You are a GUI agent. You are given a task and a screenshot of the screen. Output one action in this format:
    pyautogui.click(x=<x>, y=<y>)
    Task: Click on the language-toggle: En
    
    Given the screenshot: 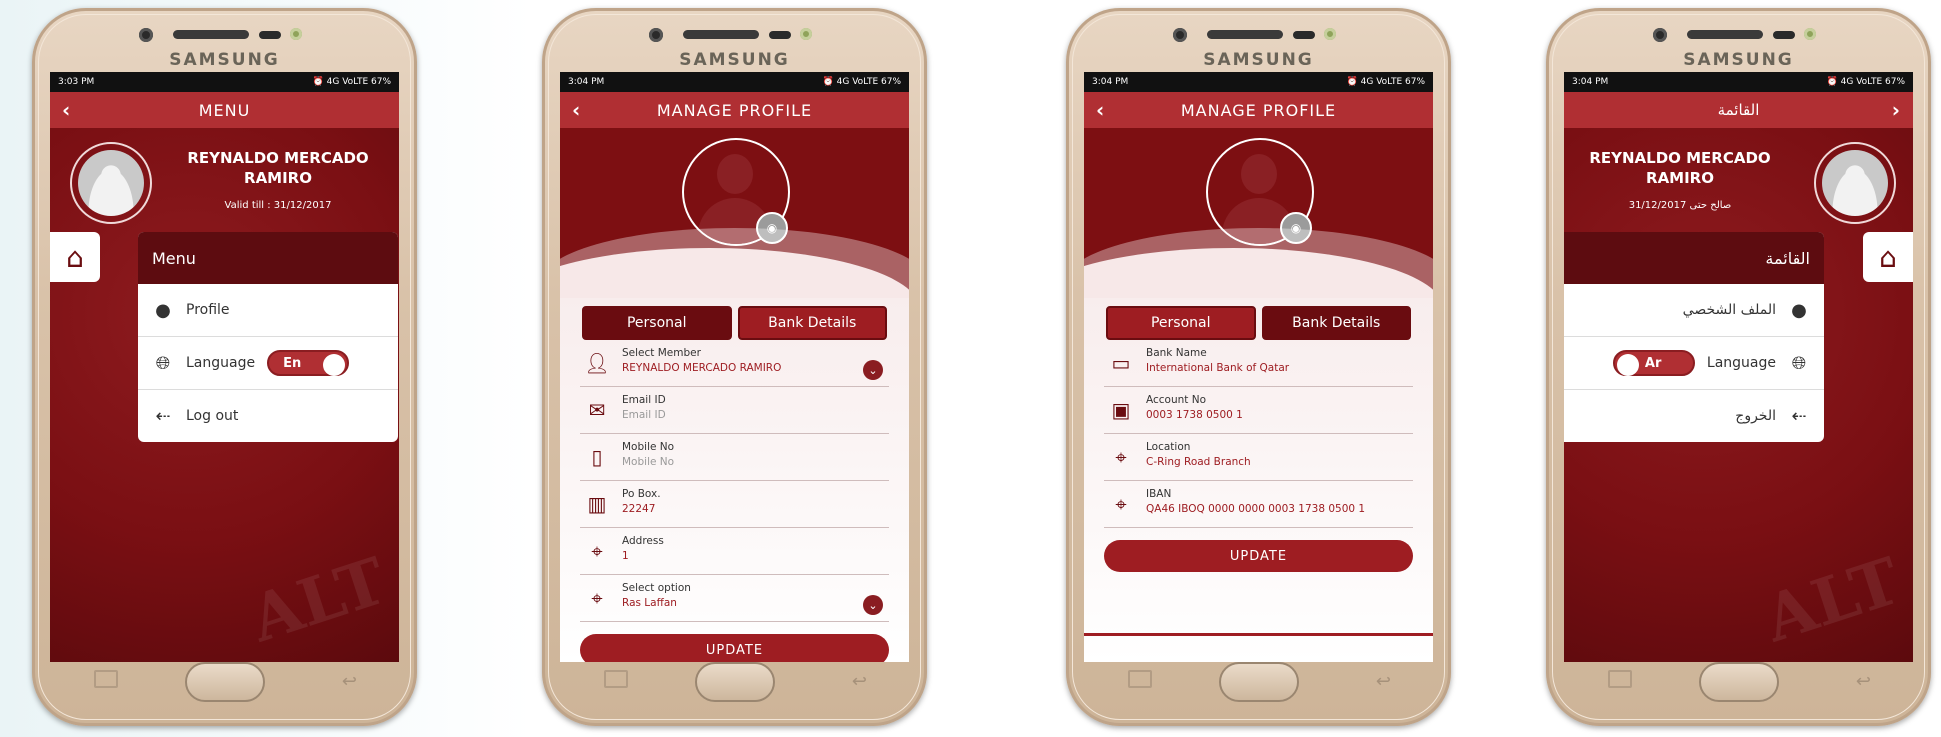 What is the action you would take?
    pyautogui.click(x=308, y=363)
    